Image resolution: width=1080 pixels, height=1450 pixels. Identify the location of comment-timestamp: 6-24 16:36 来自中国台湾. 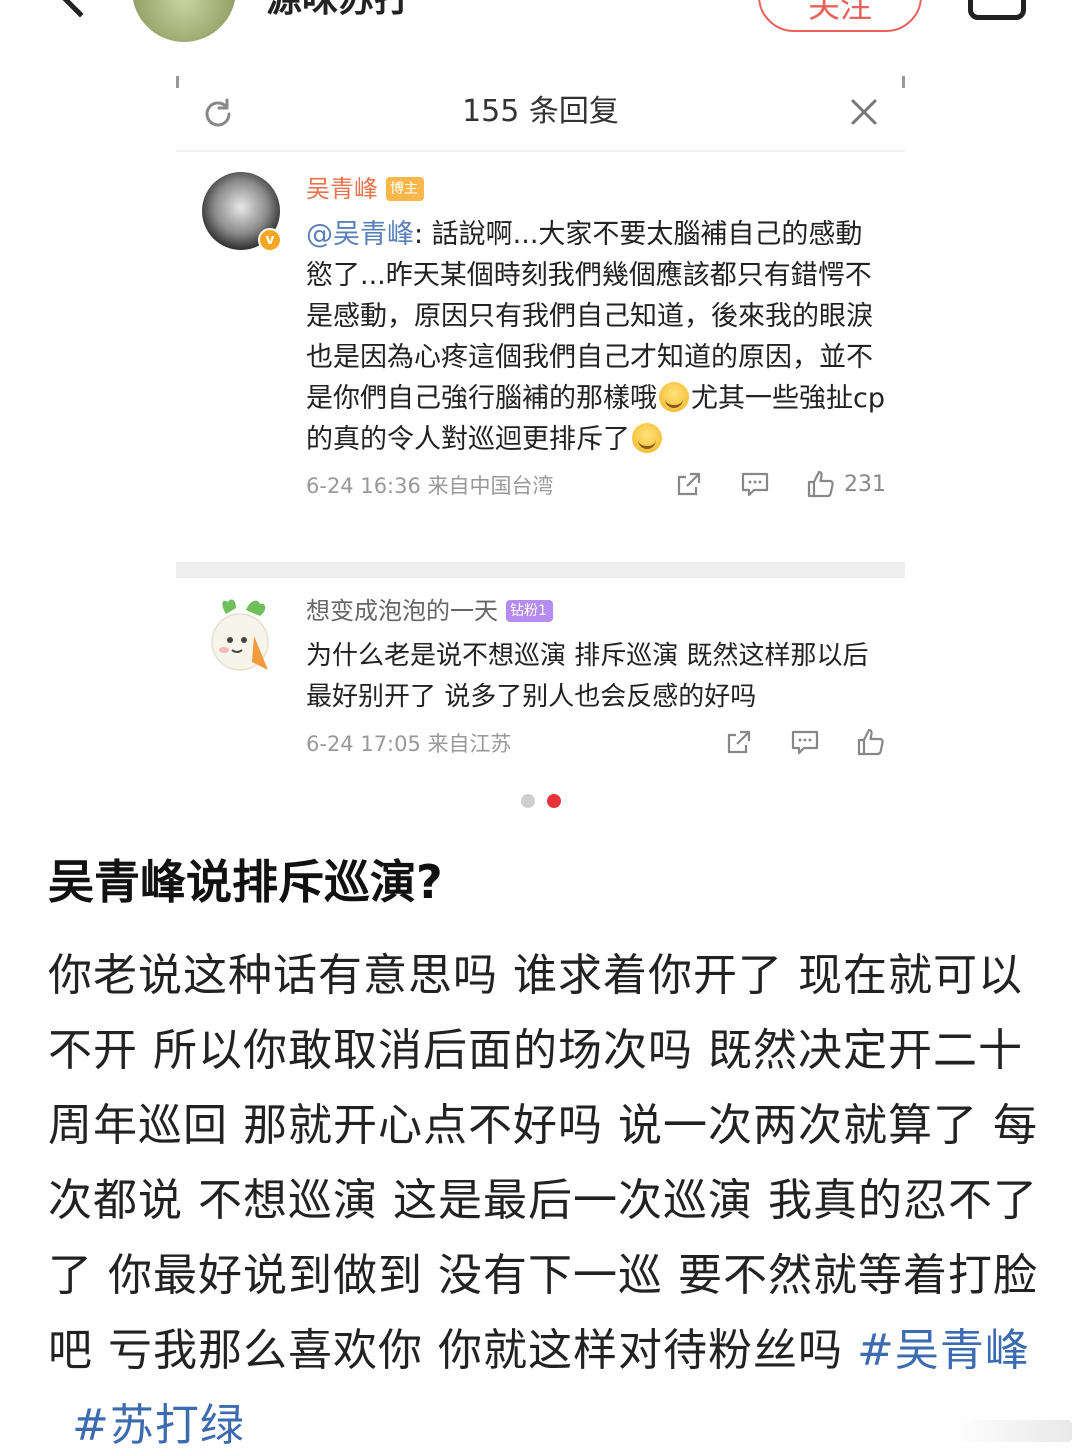
(430, 486).